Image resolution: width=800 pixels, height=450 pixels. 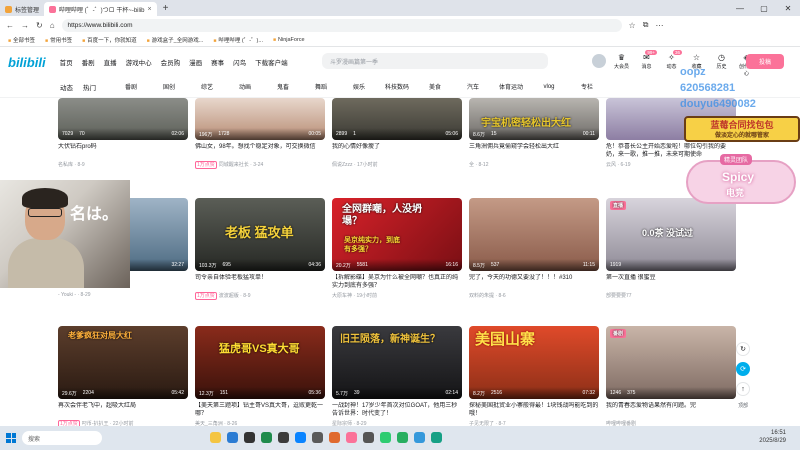 I want to click on nav-shanniao: 闪鸟, so click(x=239, y=62).